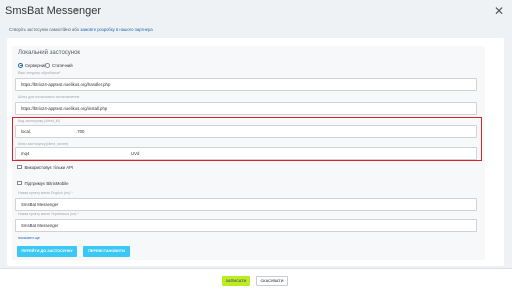  What do you see at coordinates (499, 11) in the screenshot?
I see `close-icon: ✕` at bounding box center [499, 11].